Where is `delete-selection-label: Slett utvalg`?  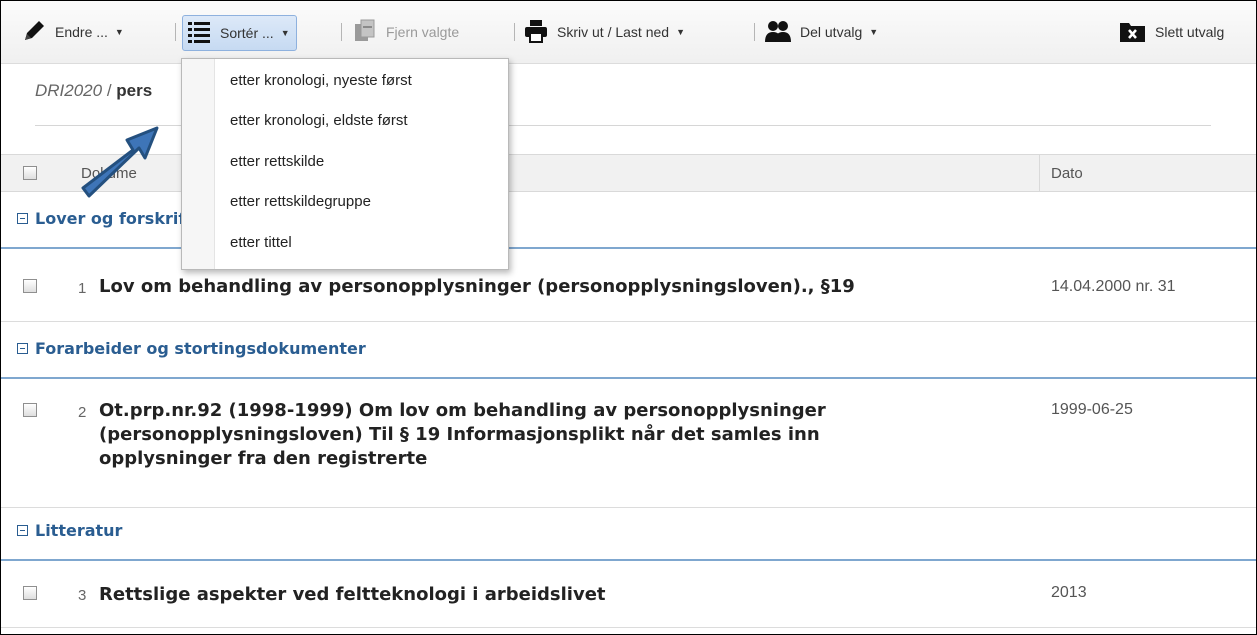 delete-selection-label: Slett utvalg is located at coordinates (1190, 32).